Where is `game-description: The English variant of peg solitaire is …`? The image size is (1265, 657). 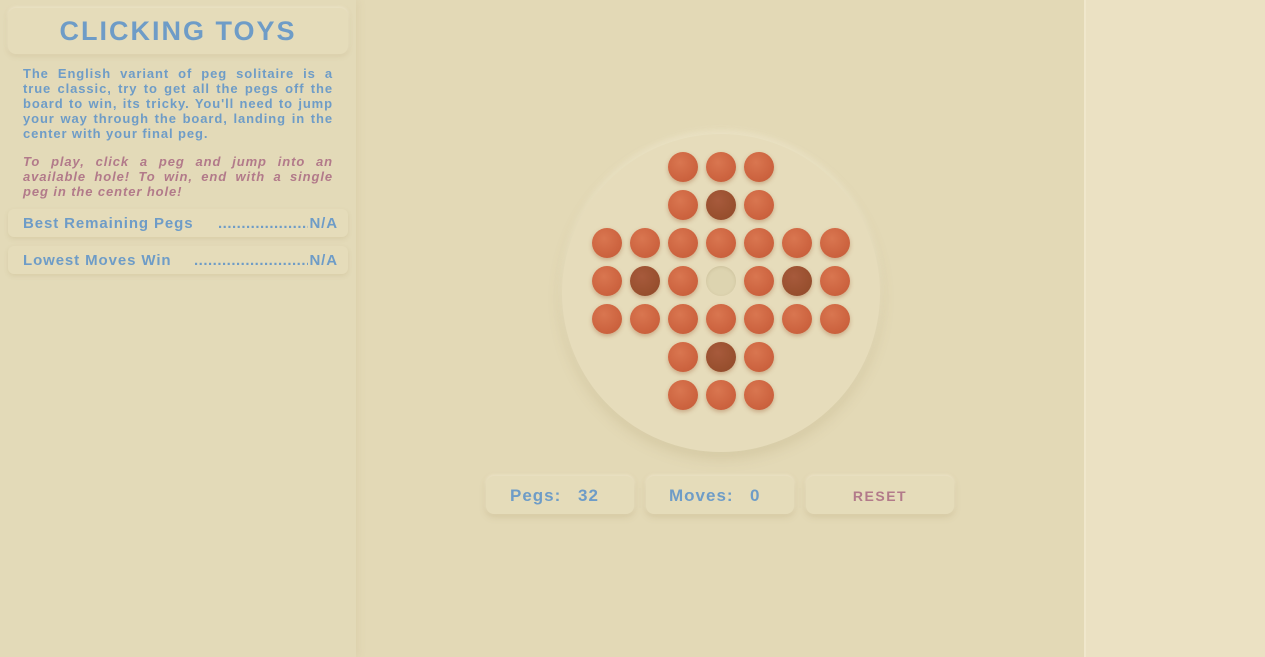
game-description: The English variant of peg solitaire is … is located at coordinates (178, 103).